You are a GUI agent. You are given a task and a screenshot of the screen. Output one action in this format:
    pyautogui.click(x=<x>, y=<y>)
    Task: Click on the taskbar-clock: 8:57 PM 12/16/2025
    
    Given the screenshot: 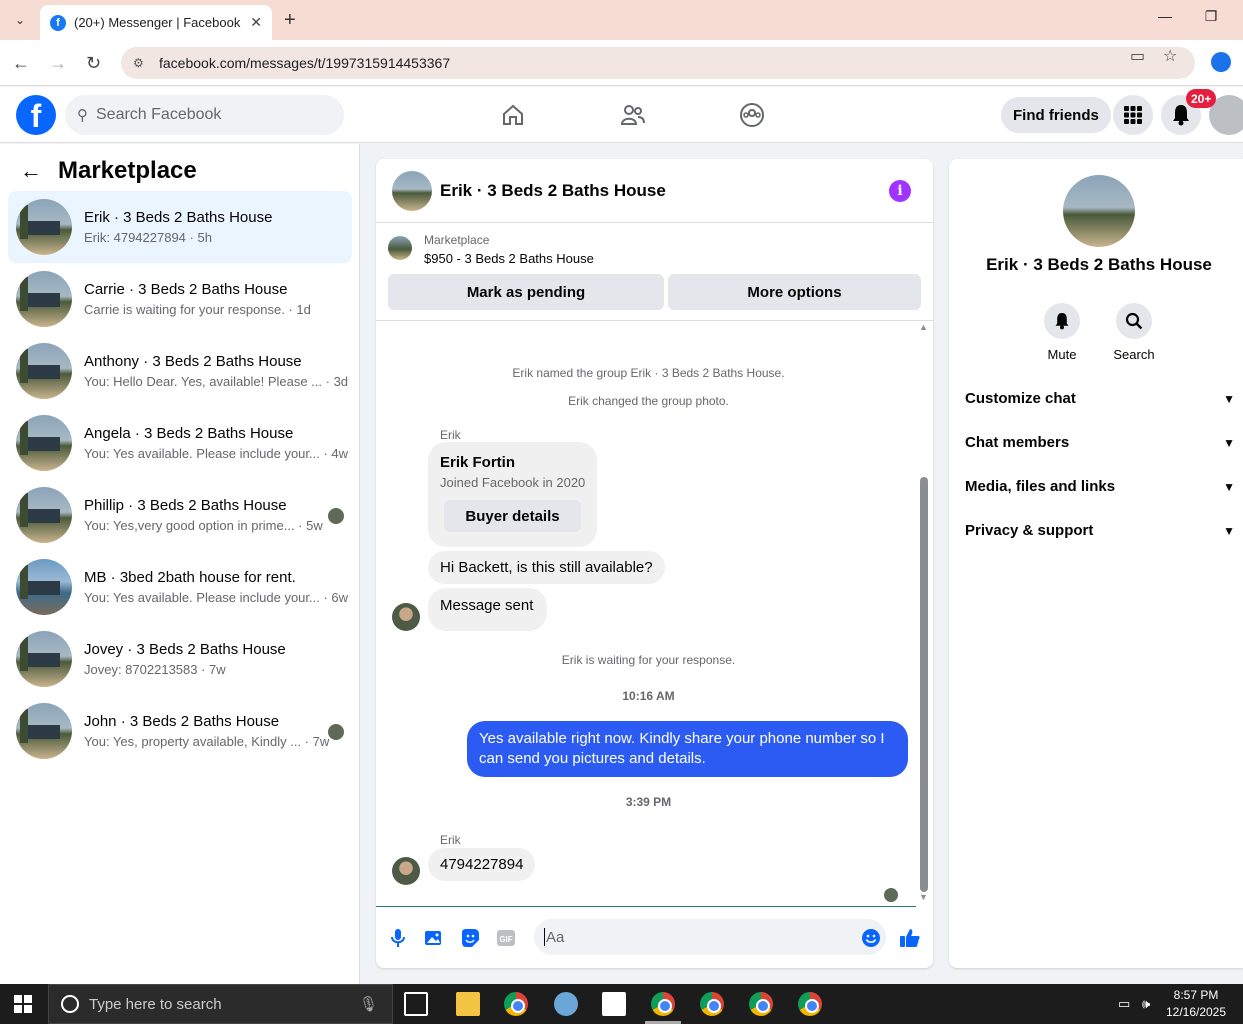 What is the action you would take?
    pyautogui.click(x=1196, y=1004)
    